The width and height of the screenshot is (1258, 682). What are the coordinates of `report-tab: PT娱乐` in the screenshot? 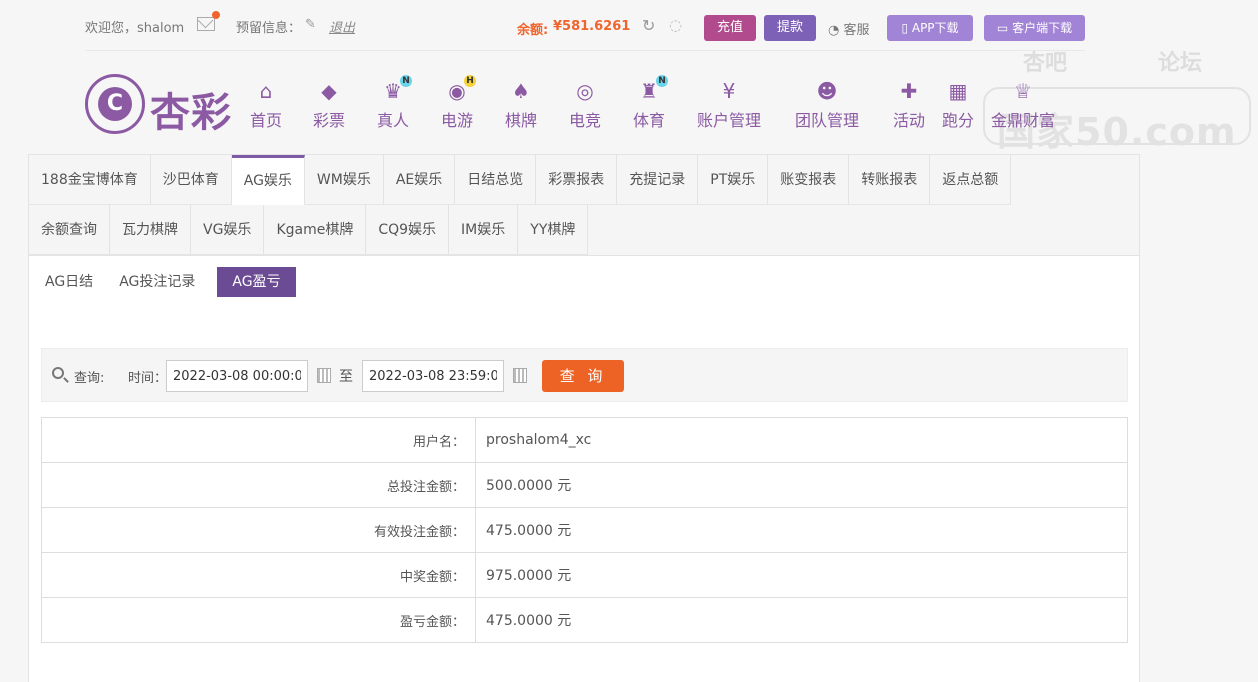 It's located at (733, 180).